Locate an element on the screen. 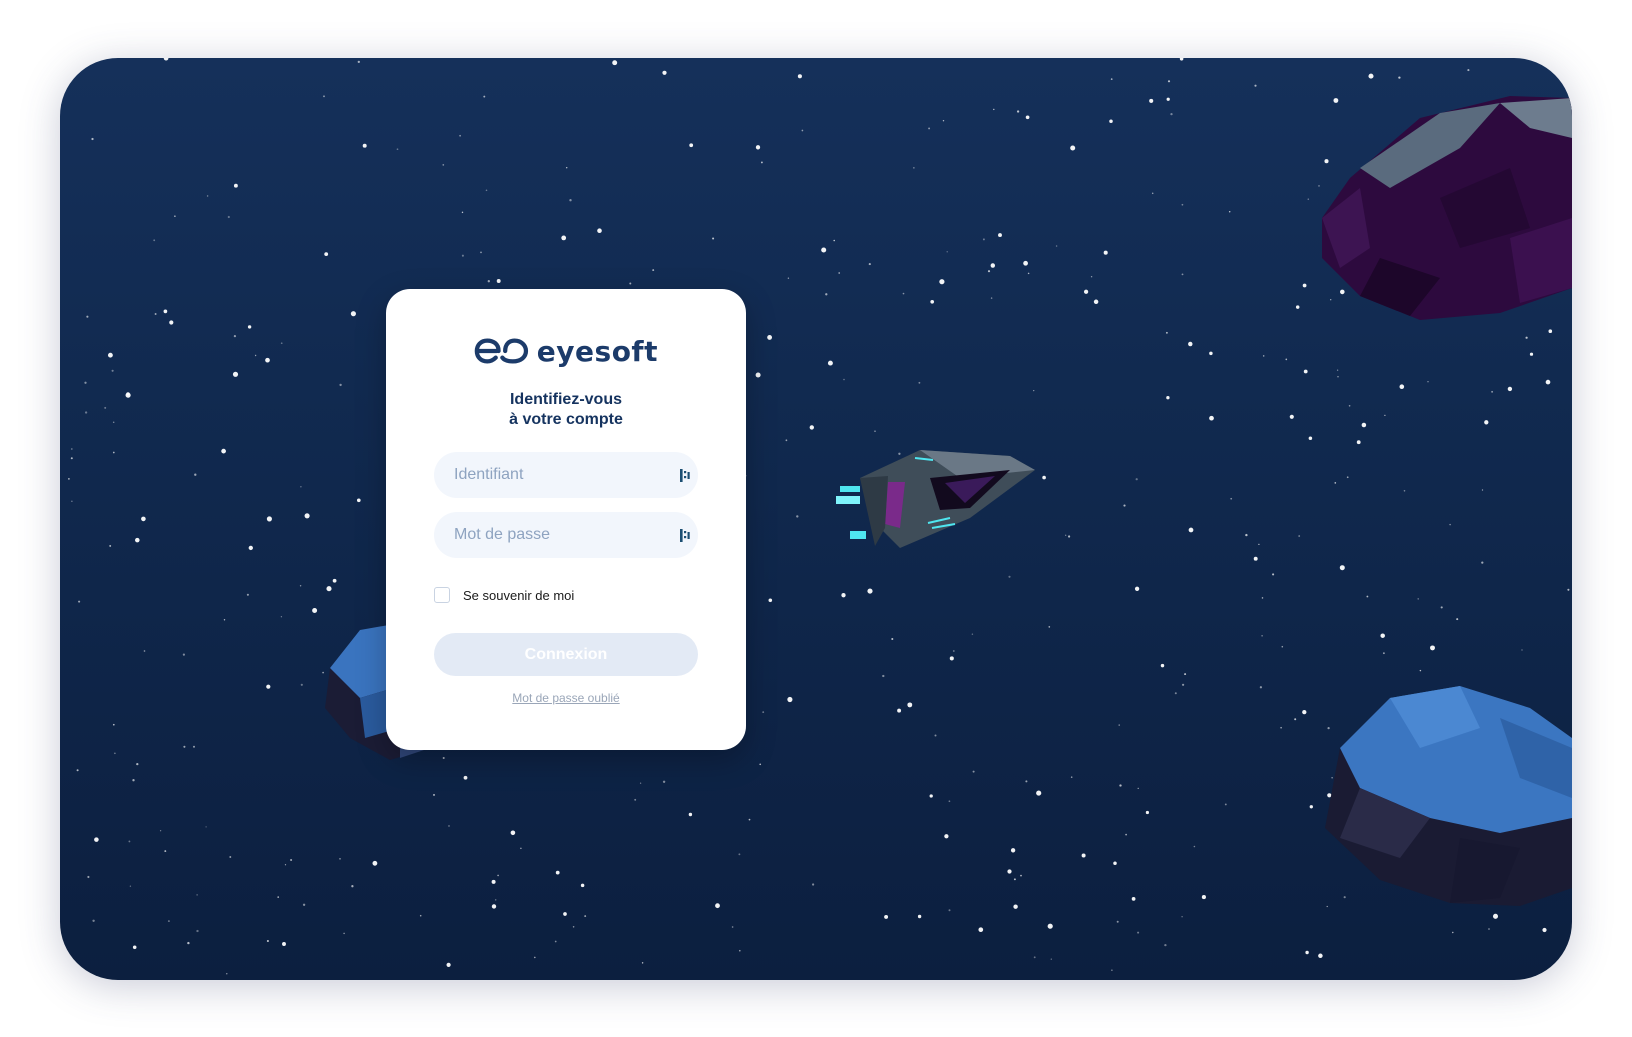 The height and width of the screenshot is (1037, 1632). remember-me-checkbox is located at coordinates (442, 595).